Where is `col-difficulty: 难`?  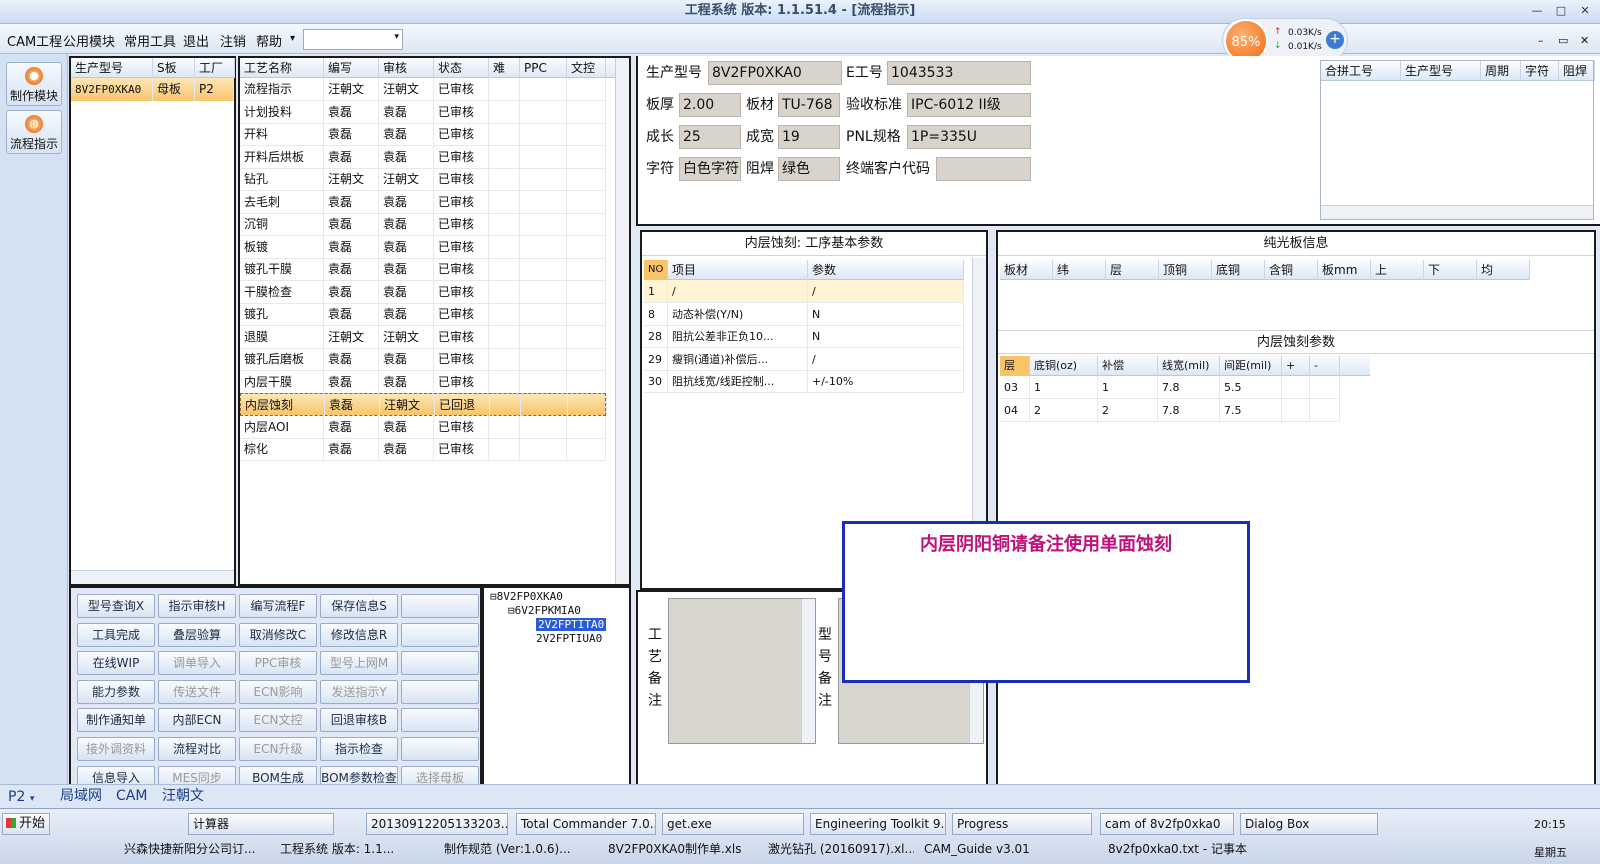 col-difficulty: 难 is located at coordinates (504, 68).